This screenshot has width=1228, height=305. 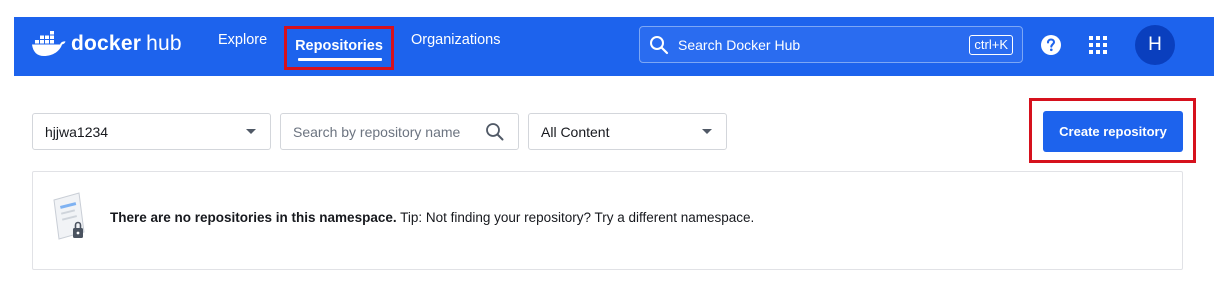 What do you see at coordinates (69, 216) in the screenshot?
I see `empty-repository-illustration-icon` at bounding box center [69, 216].